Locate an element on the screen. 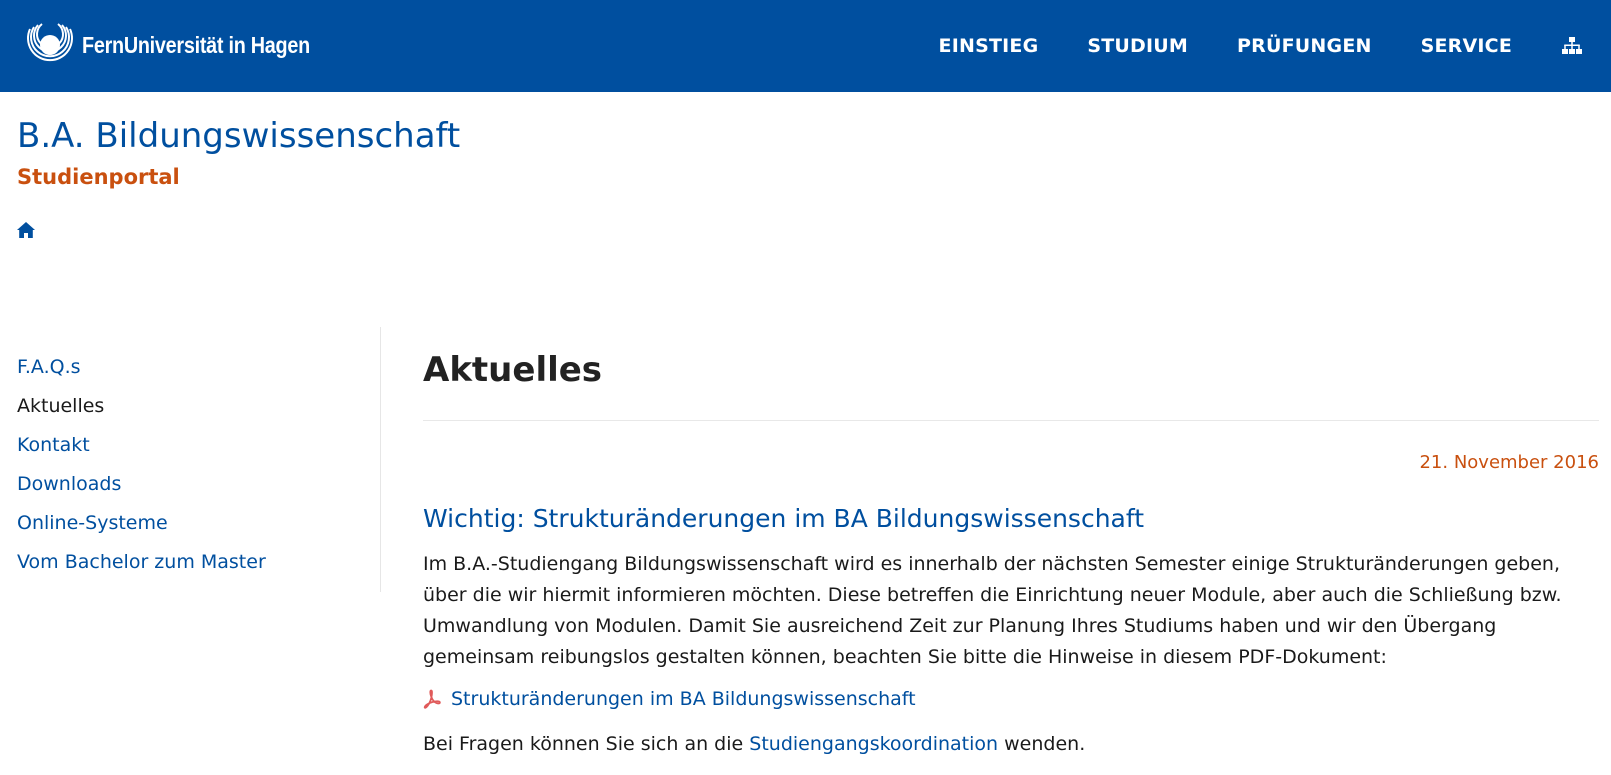  site-subtitle: Studienportal is located at coordinates (98, 177).